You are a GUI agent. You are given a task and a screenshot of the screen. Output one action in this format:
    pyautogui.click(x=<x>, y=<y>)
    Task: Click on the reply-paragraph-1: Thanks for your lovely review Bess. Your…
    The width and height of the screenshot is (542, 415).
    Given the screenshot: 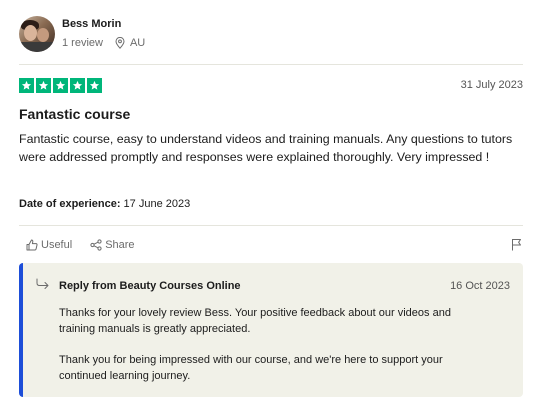 What is the action you would take?
    pyautogui.click(x=255, y=321)
    